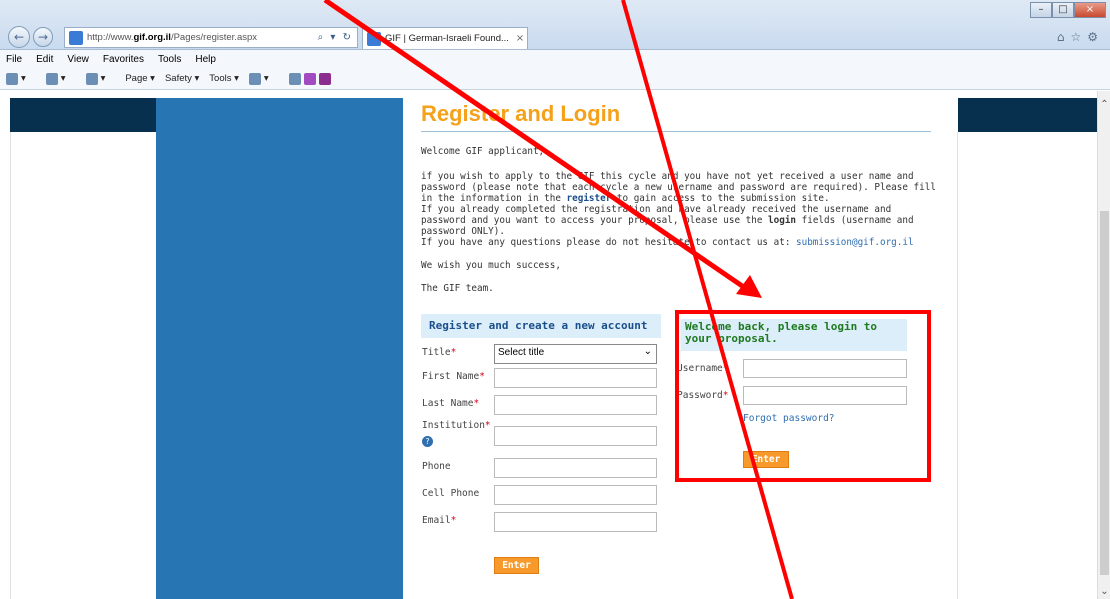 The width and height of the screenshot is (1110, 599). What do you see at coordinates (10, 348) in the screenshot?
I see `page-left-rule` at bounding box center [10, 348].